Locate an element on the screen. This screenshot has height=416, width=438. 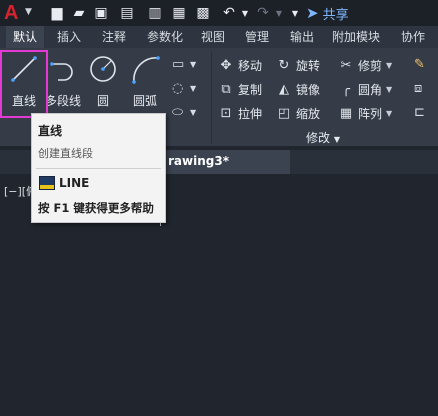
circle-tool-label: 圆 is located at coordinates (102, 101).